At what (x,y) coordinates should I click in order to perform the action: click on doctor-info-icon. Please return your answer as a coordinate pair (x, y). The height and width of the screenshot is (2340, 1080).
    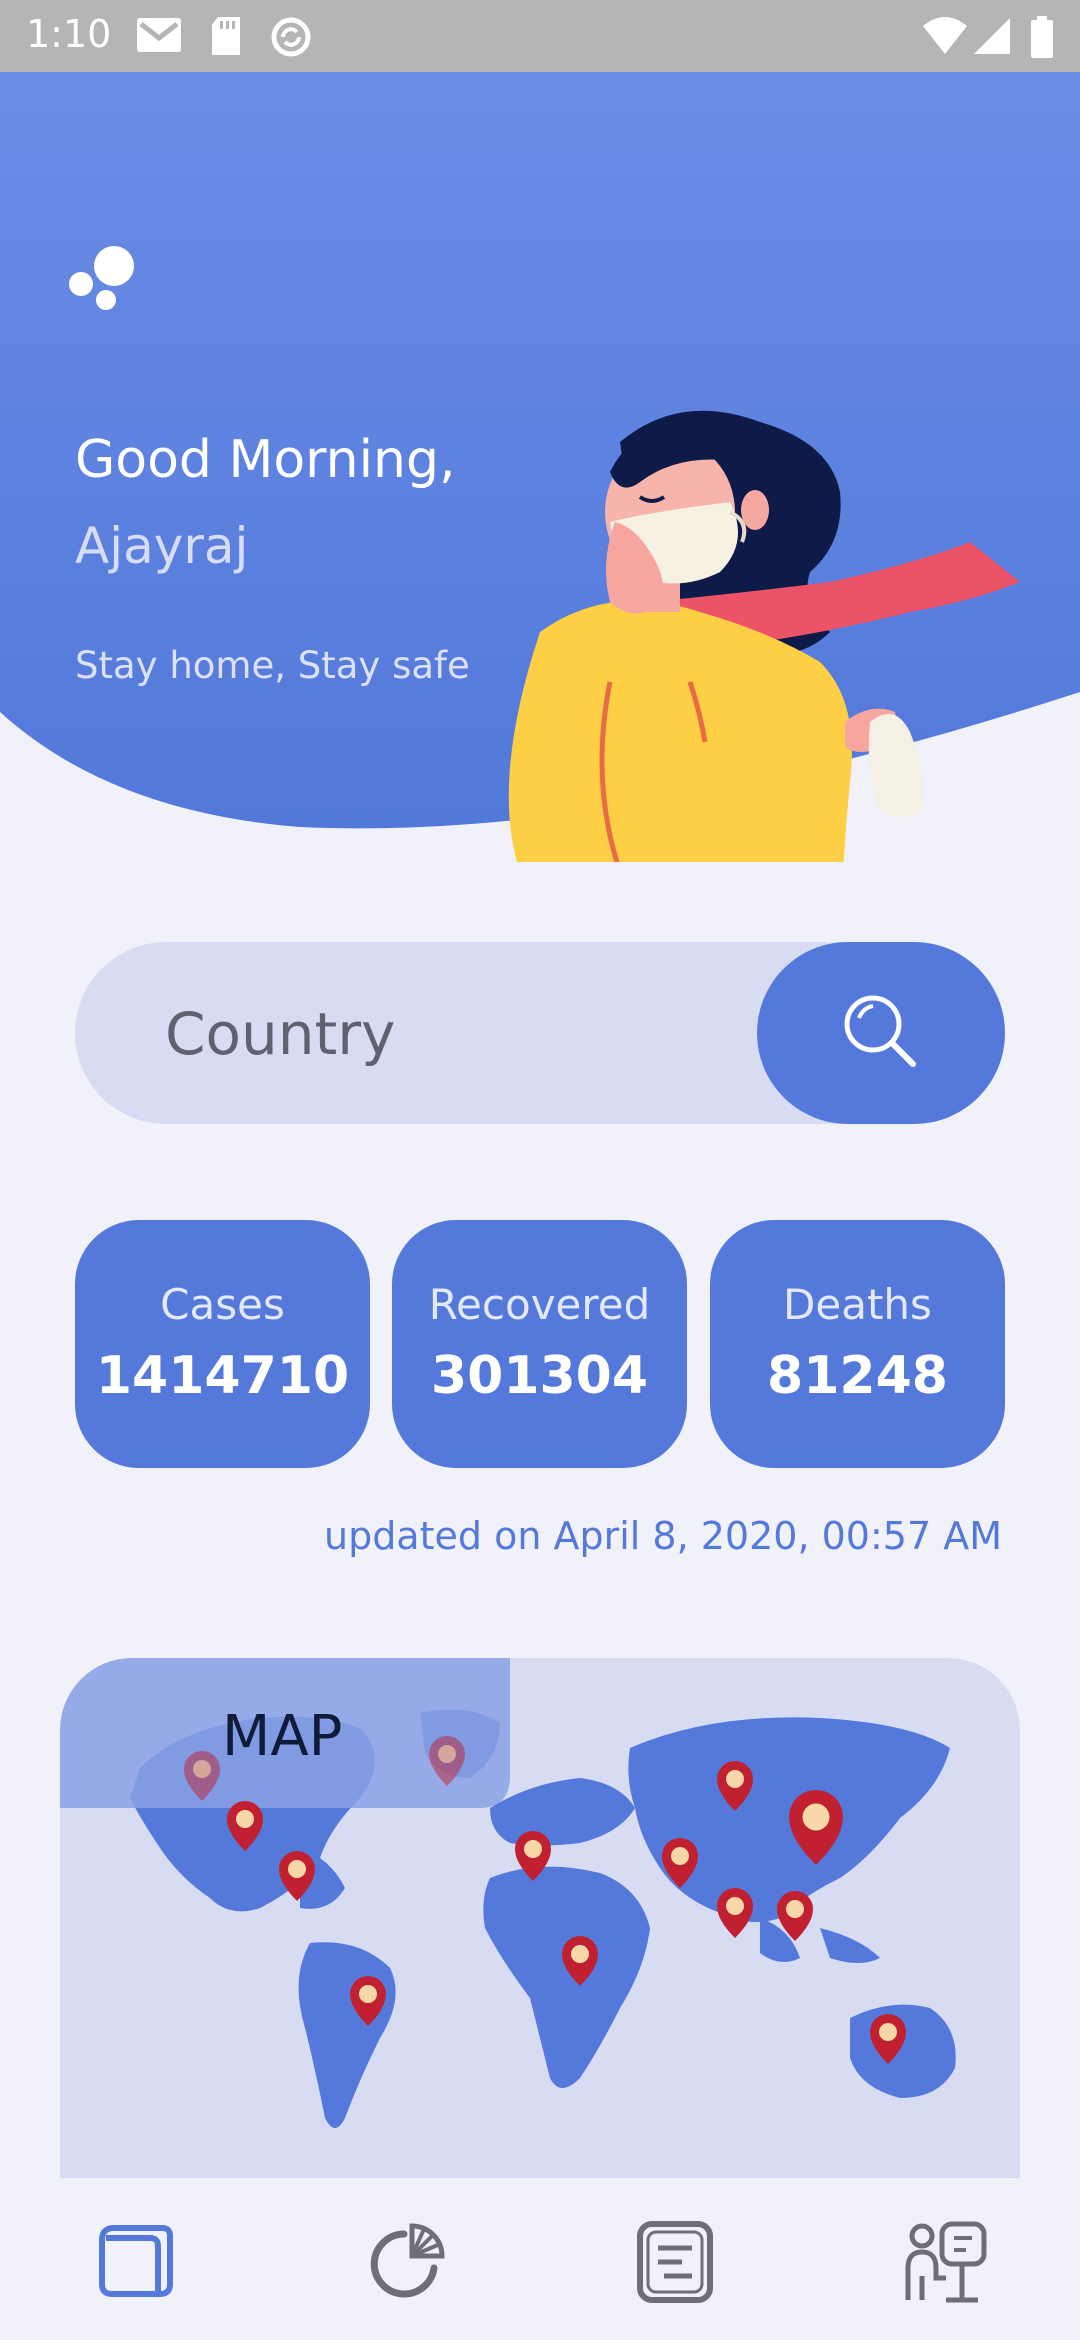
    Looking at the image, I should click on (946, 2262).